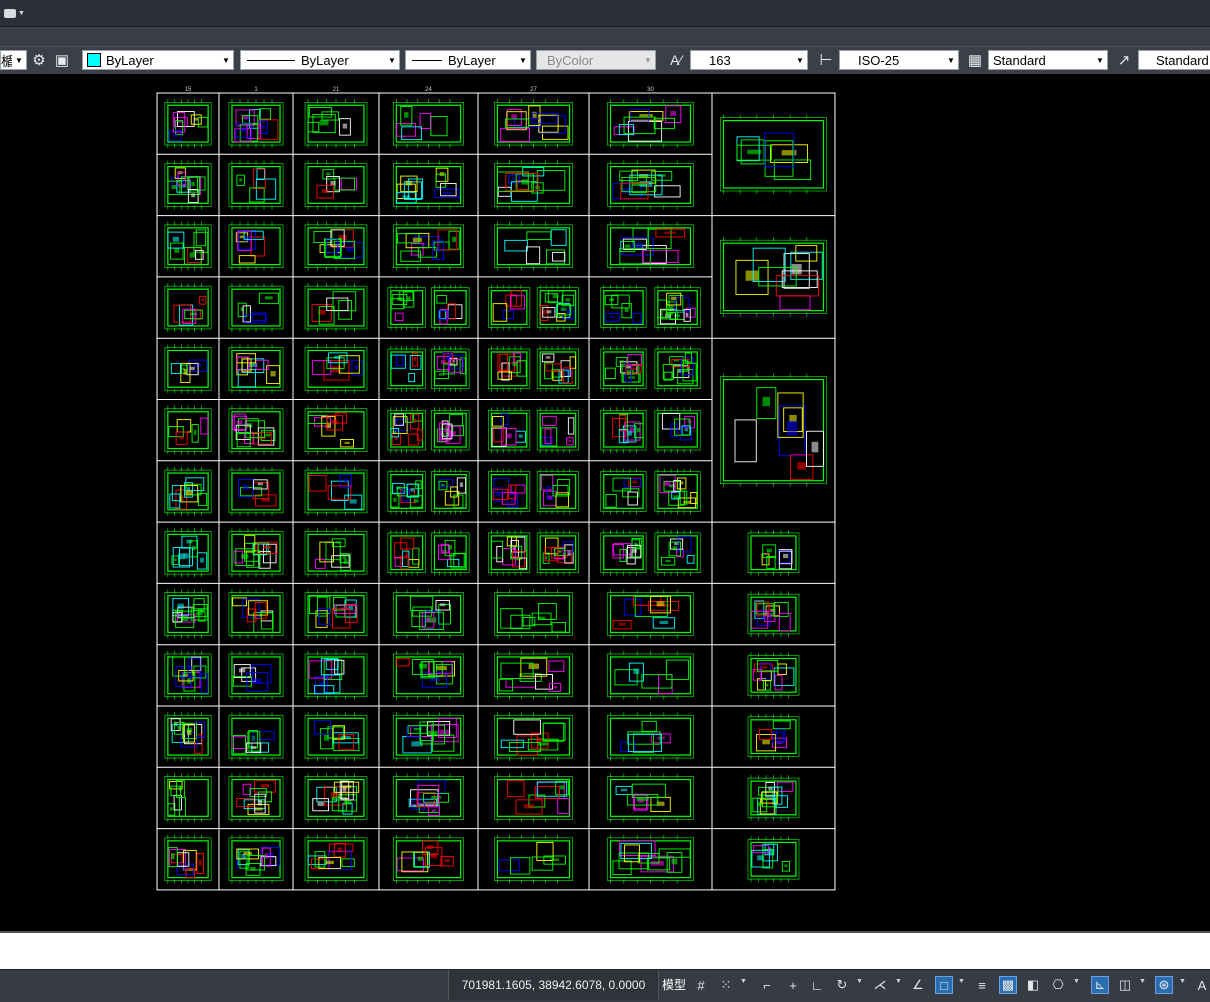 This screenshot has width=1210, height=1002. I want to click on table-style-icon: ▦, so click(975, 60).